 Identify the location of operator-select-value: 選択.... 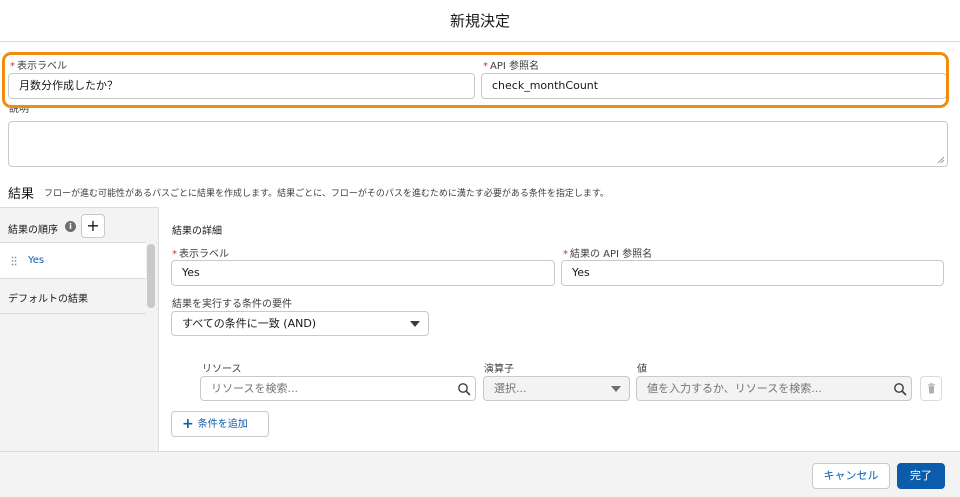
(510, 388).